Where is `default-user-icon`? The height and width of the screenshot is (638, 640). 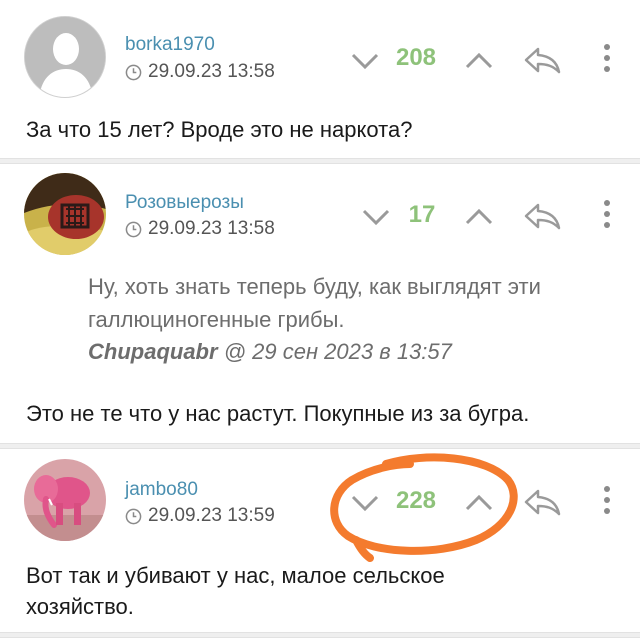 default-user-icon is located at coordinates (65, 57).